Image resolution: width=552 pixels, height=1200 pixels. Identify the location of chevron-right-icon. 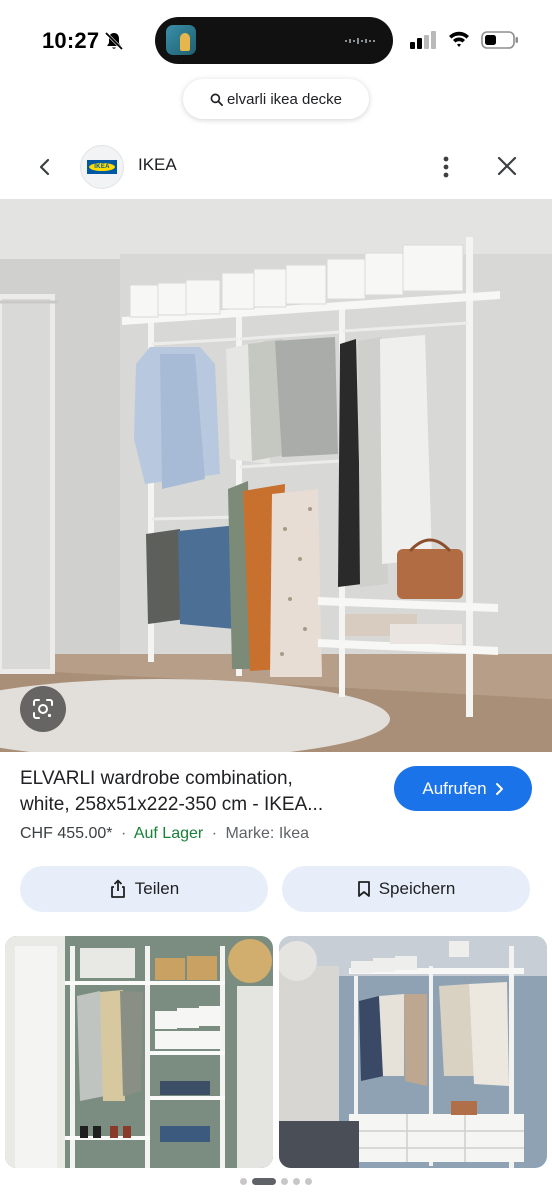
(499, 788).